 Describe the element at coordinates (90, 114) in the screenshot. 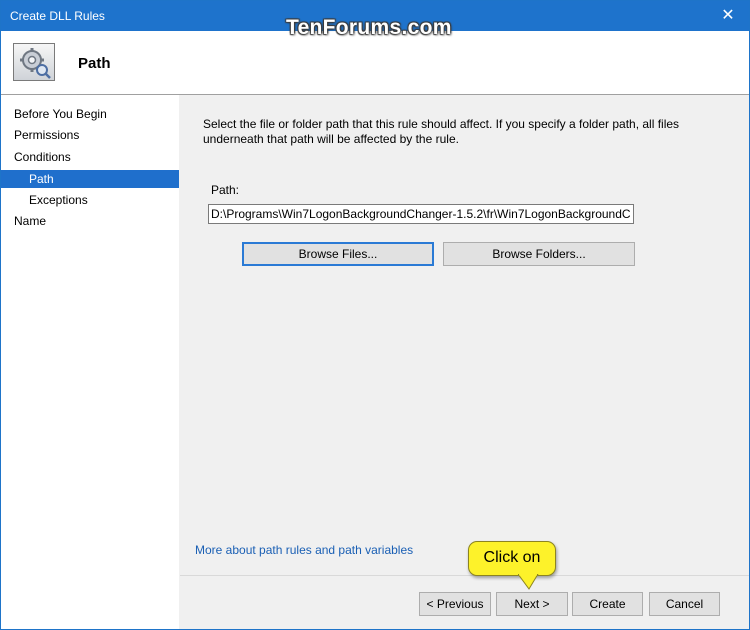

I see `sidebar-item-before-you-begin: Before You Begin` at that location.